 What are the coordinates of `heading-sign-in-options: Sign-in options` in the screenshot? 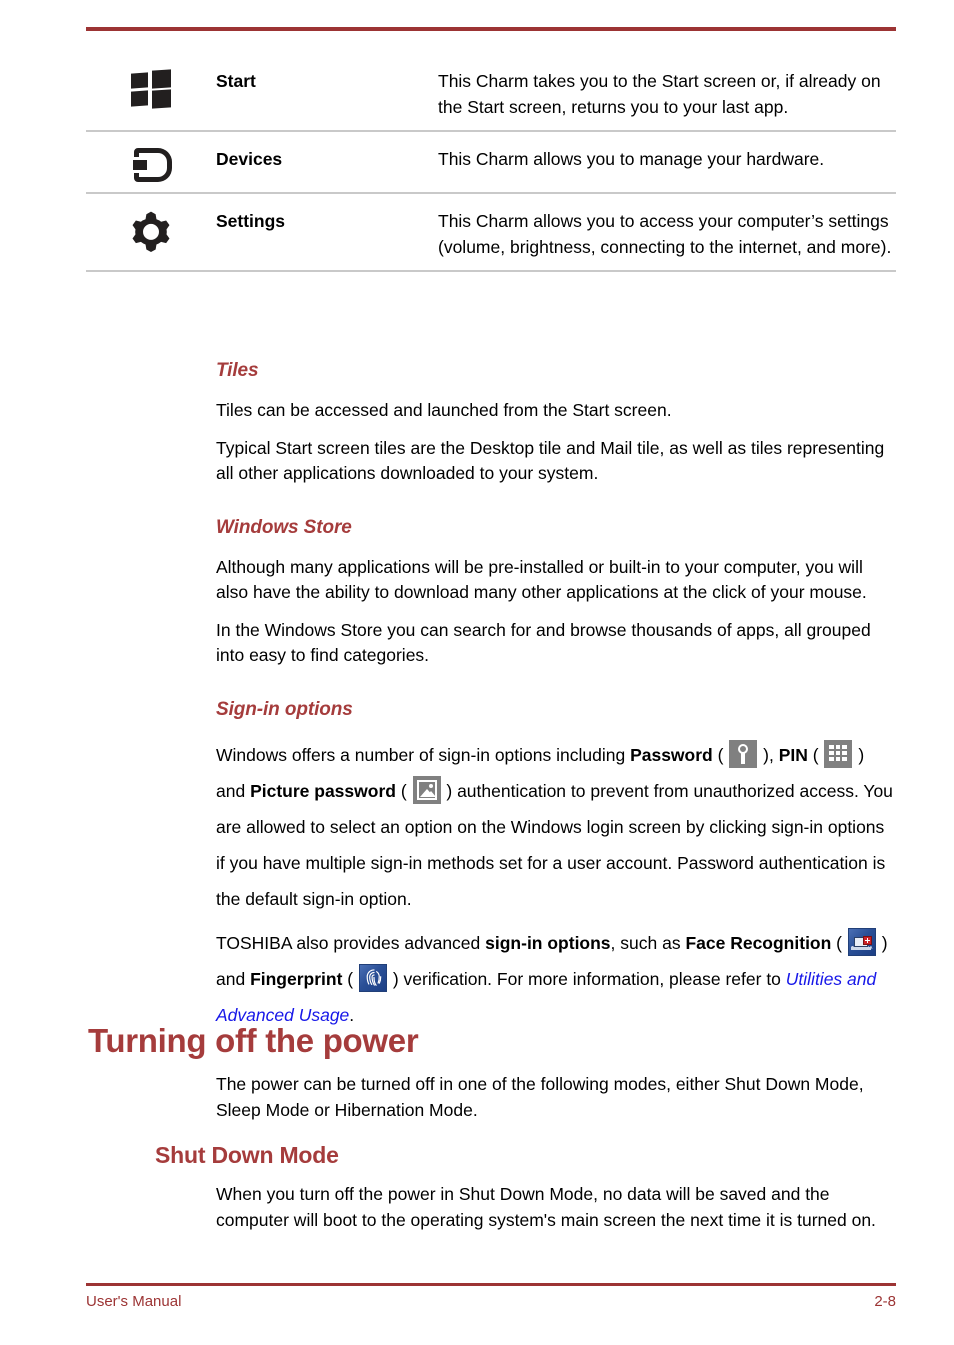 It's located at (284, 709).